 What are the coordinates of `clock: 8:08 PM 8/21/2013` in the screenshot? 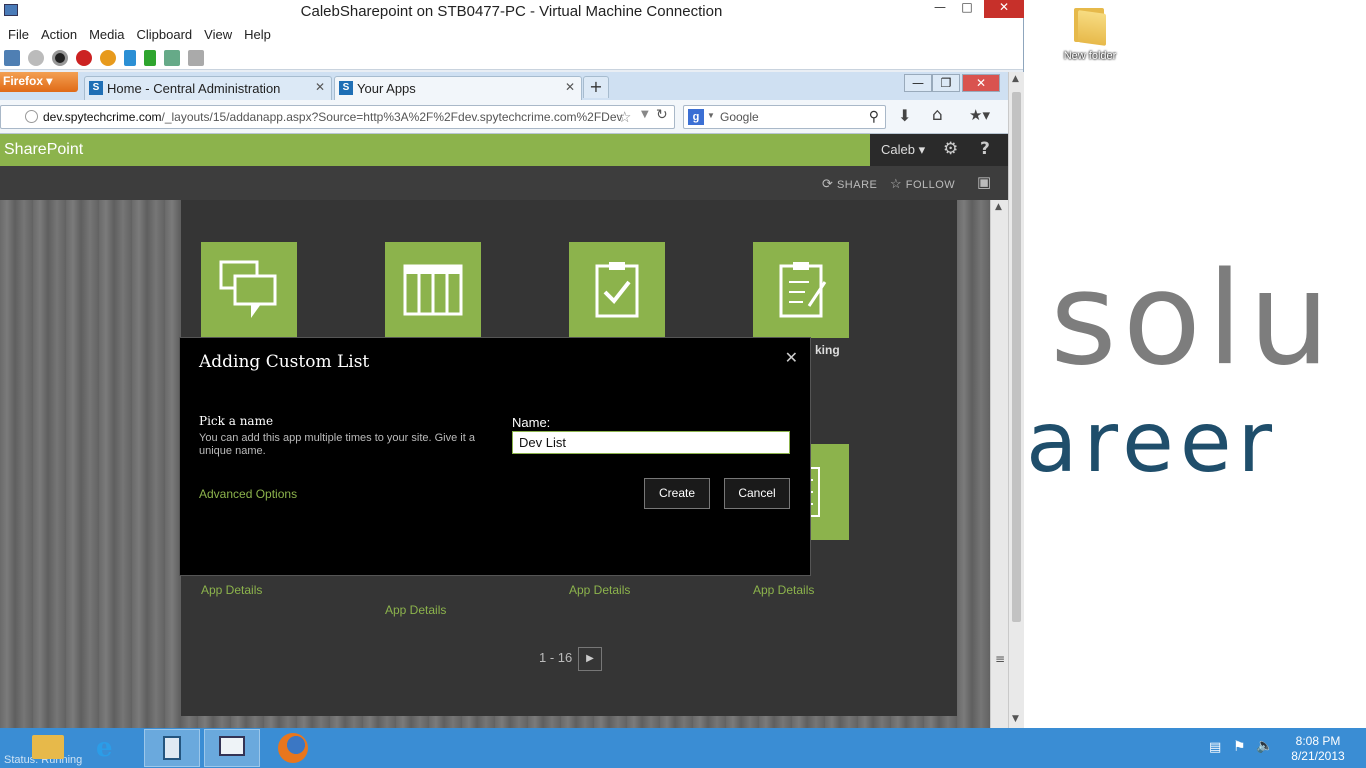 It's located at (1318, 749).